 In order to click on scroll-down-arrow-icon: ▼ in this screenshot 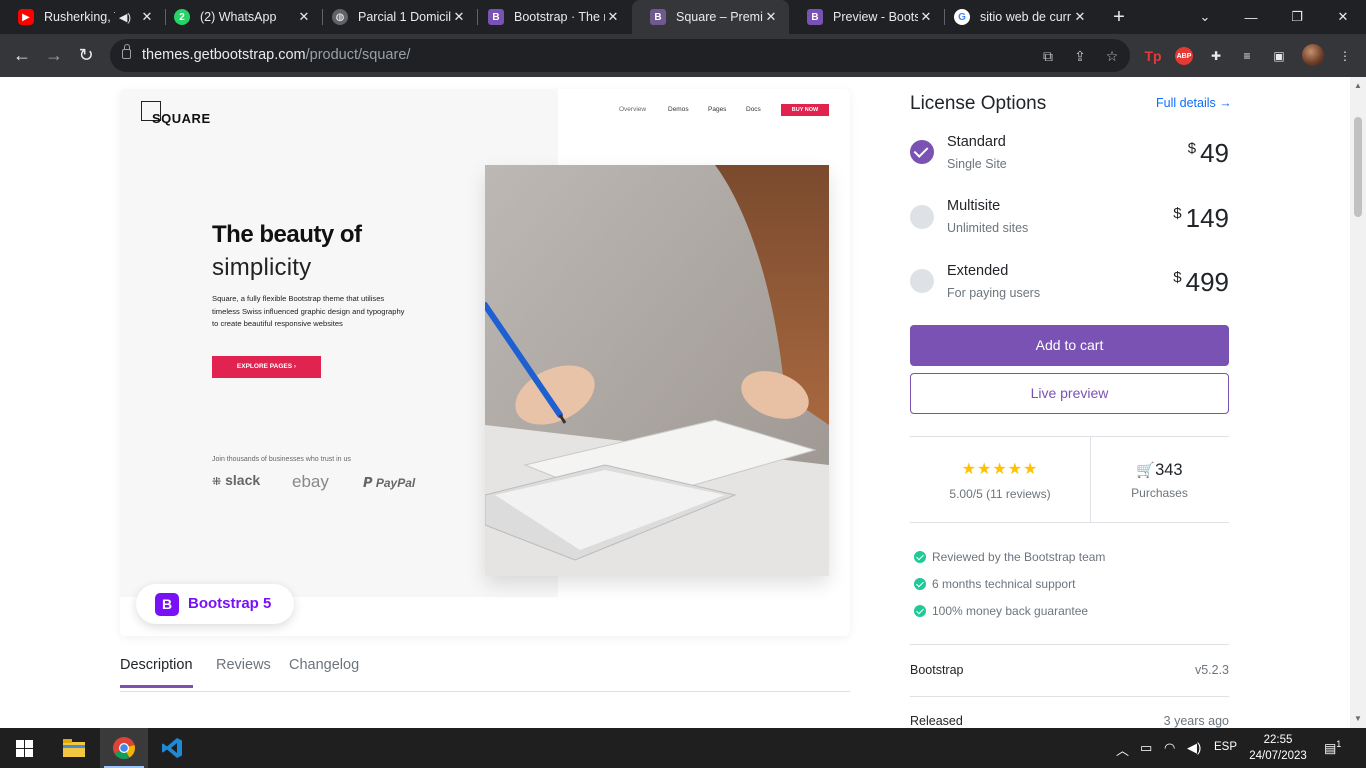, I will do `click(1358, 718)`.